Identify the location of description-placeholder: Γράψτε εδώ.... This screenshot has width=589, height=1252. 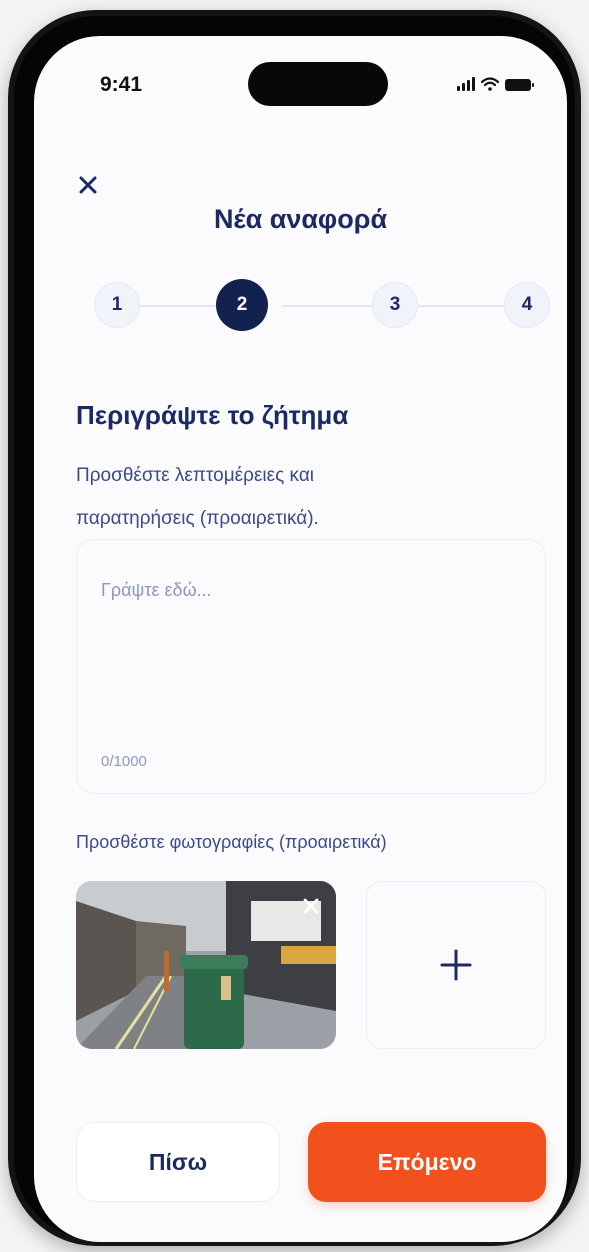
(156, 590).